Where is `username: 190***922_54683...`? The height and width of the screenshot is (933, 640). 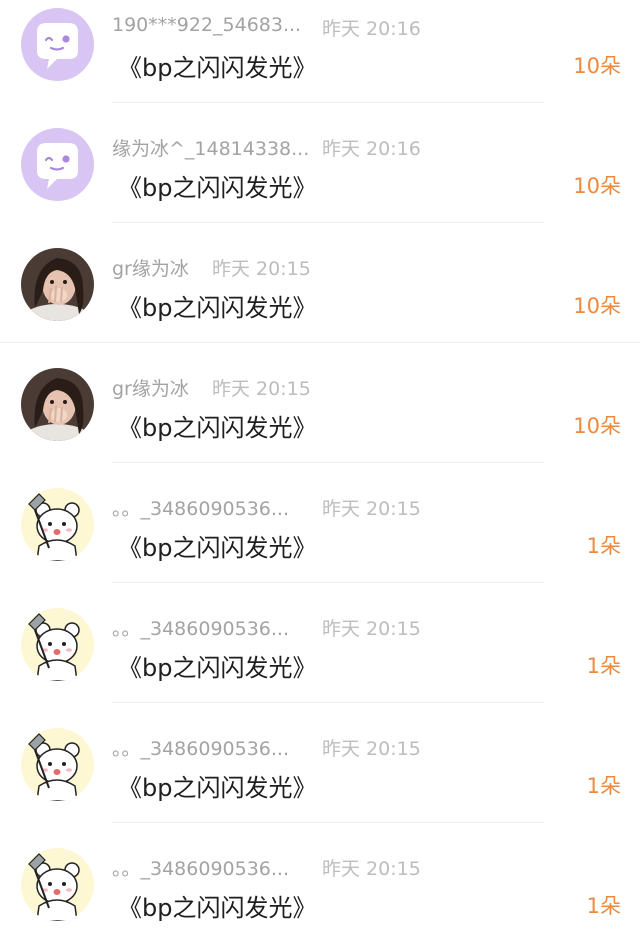
username: 190***922_54683... is located at coordinates (206, 25).